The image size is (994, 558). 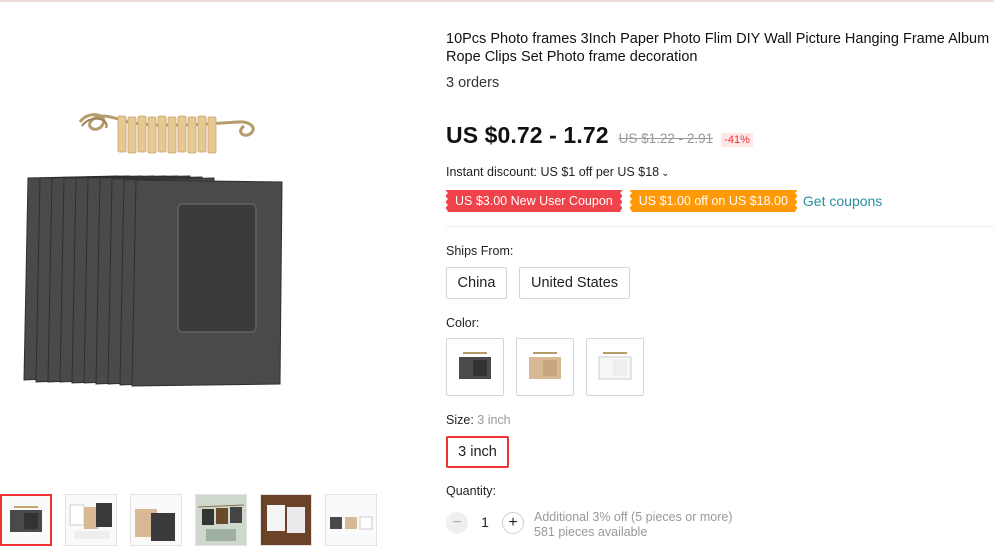 What do you see at coordinates (485, 522) in the screenshot?
I see `quantity-input: 1` at bounding box center [485, 522].